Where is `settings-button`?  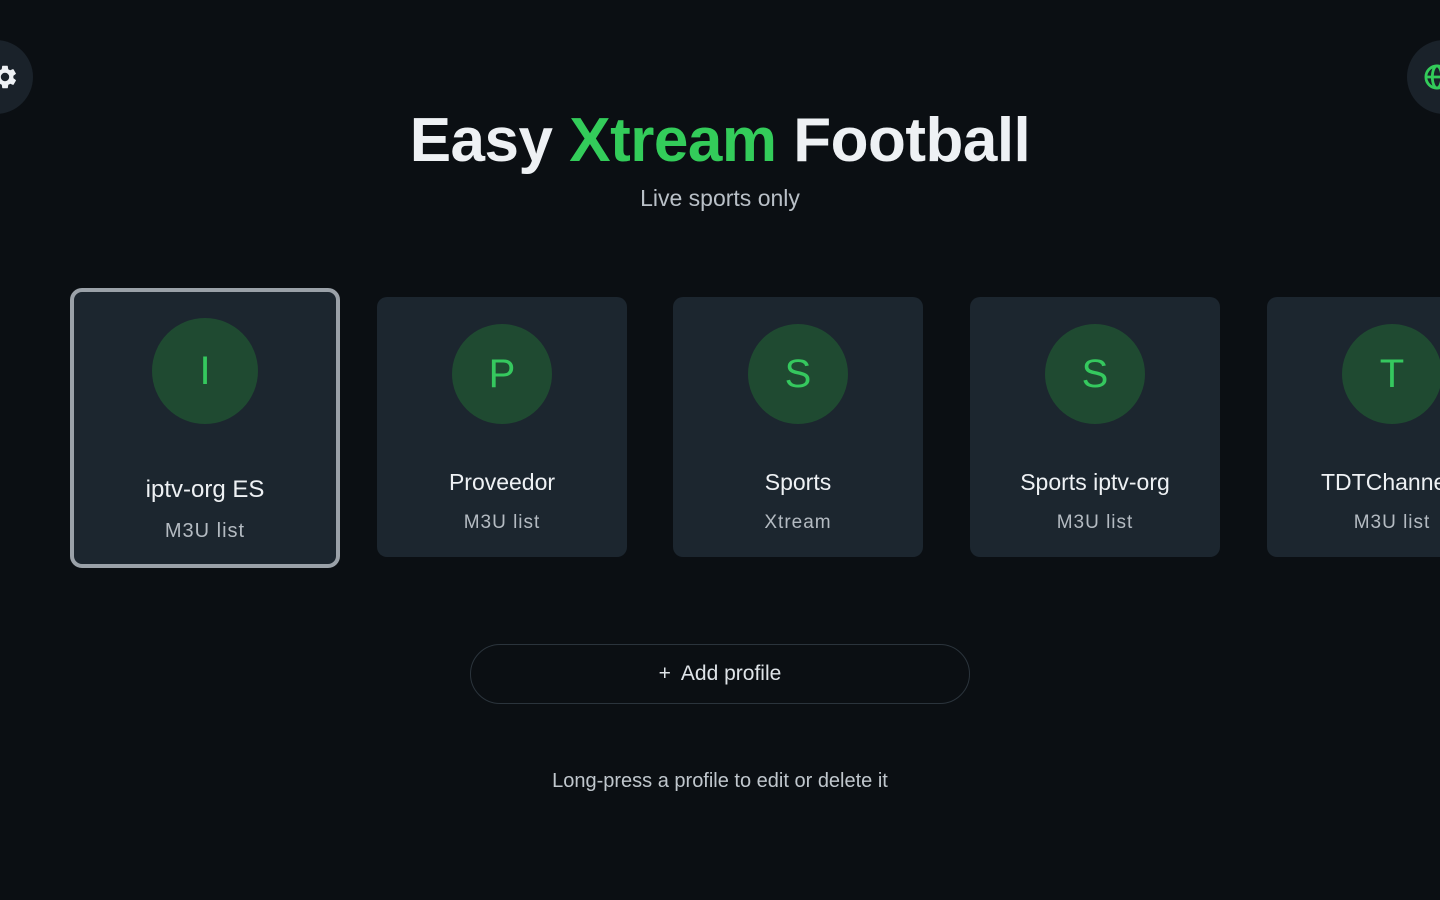
settings-button is located at coordinates (16, 77).